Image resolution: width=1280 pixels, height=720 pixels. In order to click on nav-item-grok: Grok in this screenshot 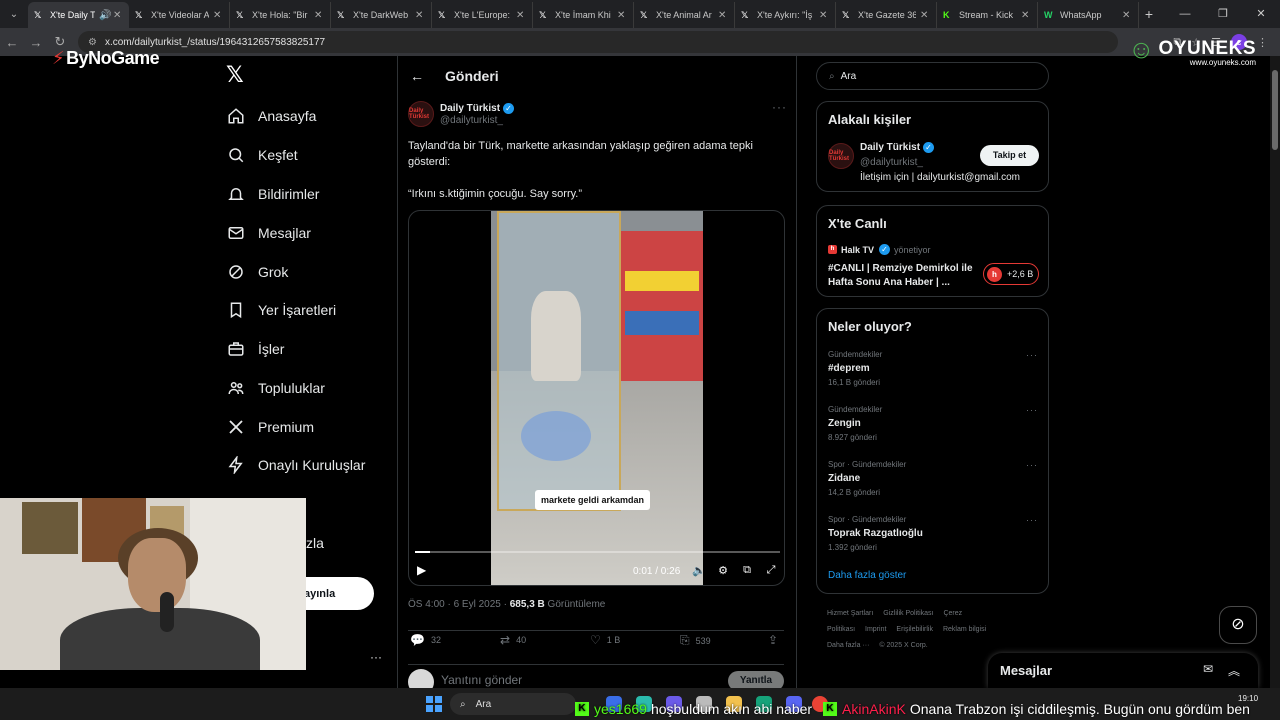, I will do `click(257, 272)`.